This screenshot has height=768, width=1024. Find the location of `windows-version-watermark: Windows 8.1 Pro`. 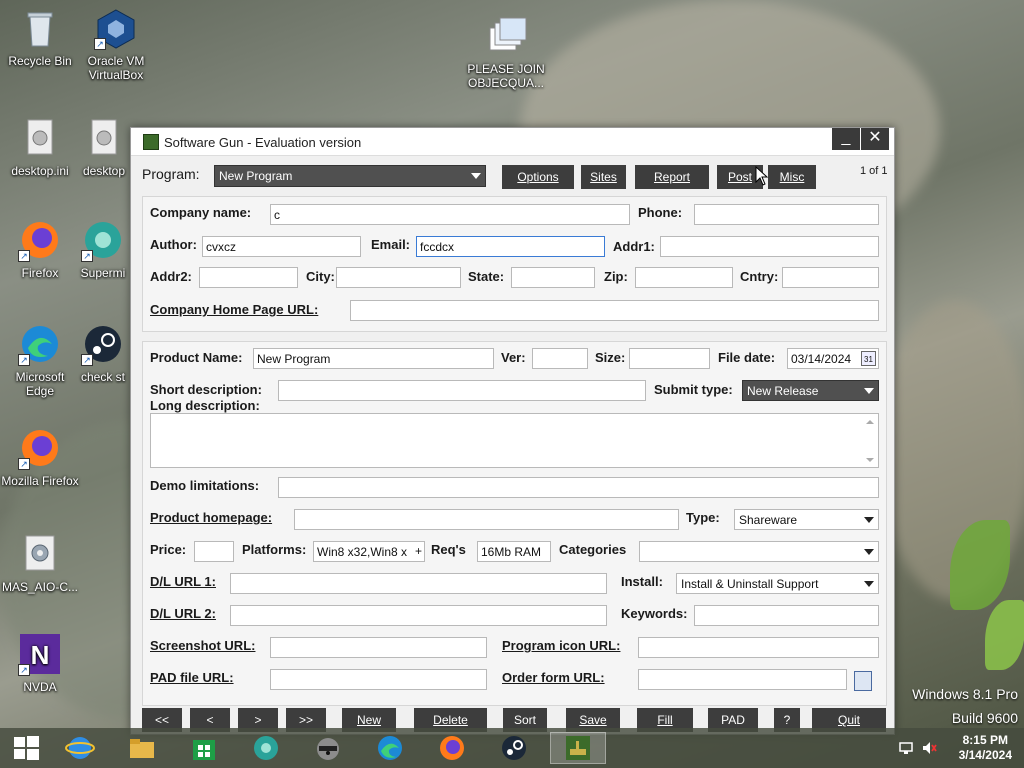

windows-version-watermark: Windows 8.1 Pro is located at coordinates (965, 694).